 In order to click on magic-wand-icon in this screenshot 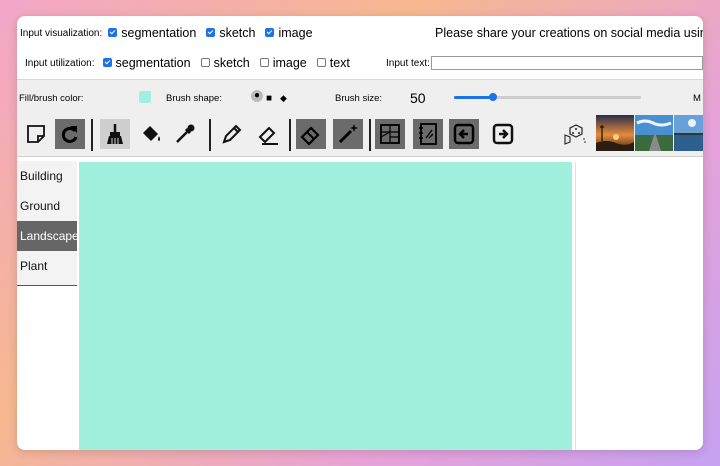, I will do `click(348, 134)`.